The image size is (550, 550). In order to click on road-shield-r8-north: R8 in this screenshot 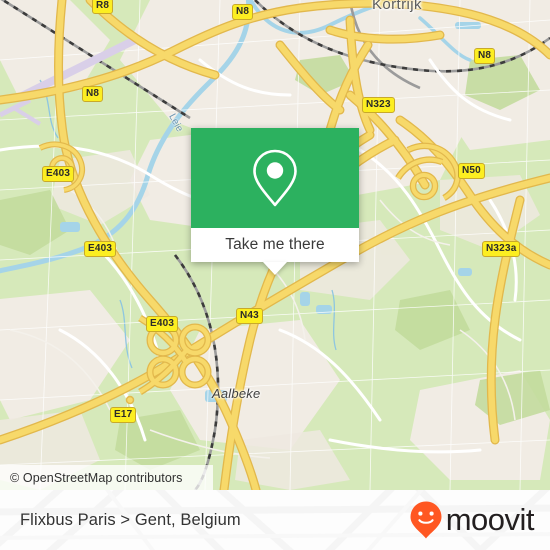, I will do `click(103, 7)`.